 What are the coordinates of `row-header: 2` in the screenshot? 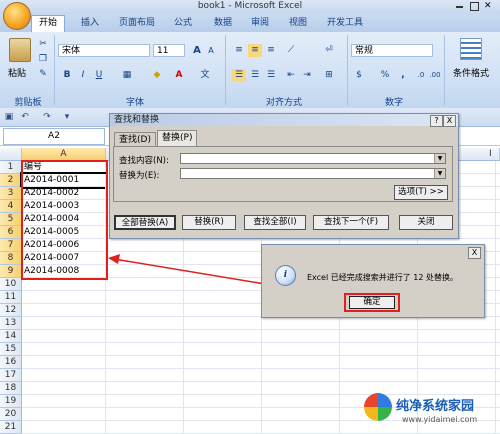 It's located at (11, 180).